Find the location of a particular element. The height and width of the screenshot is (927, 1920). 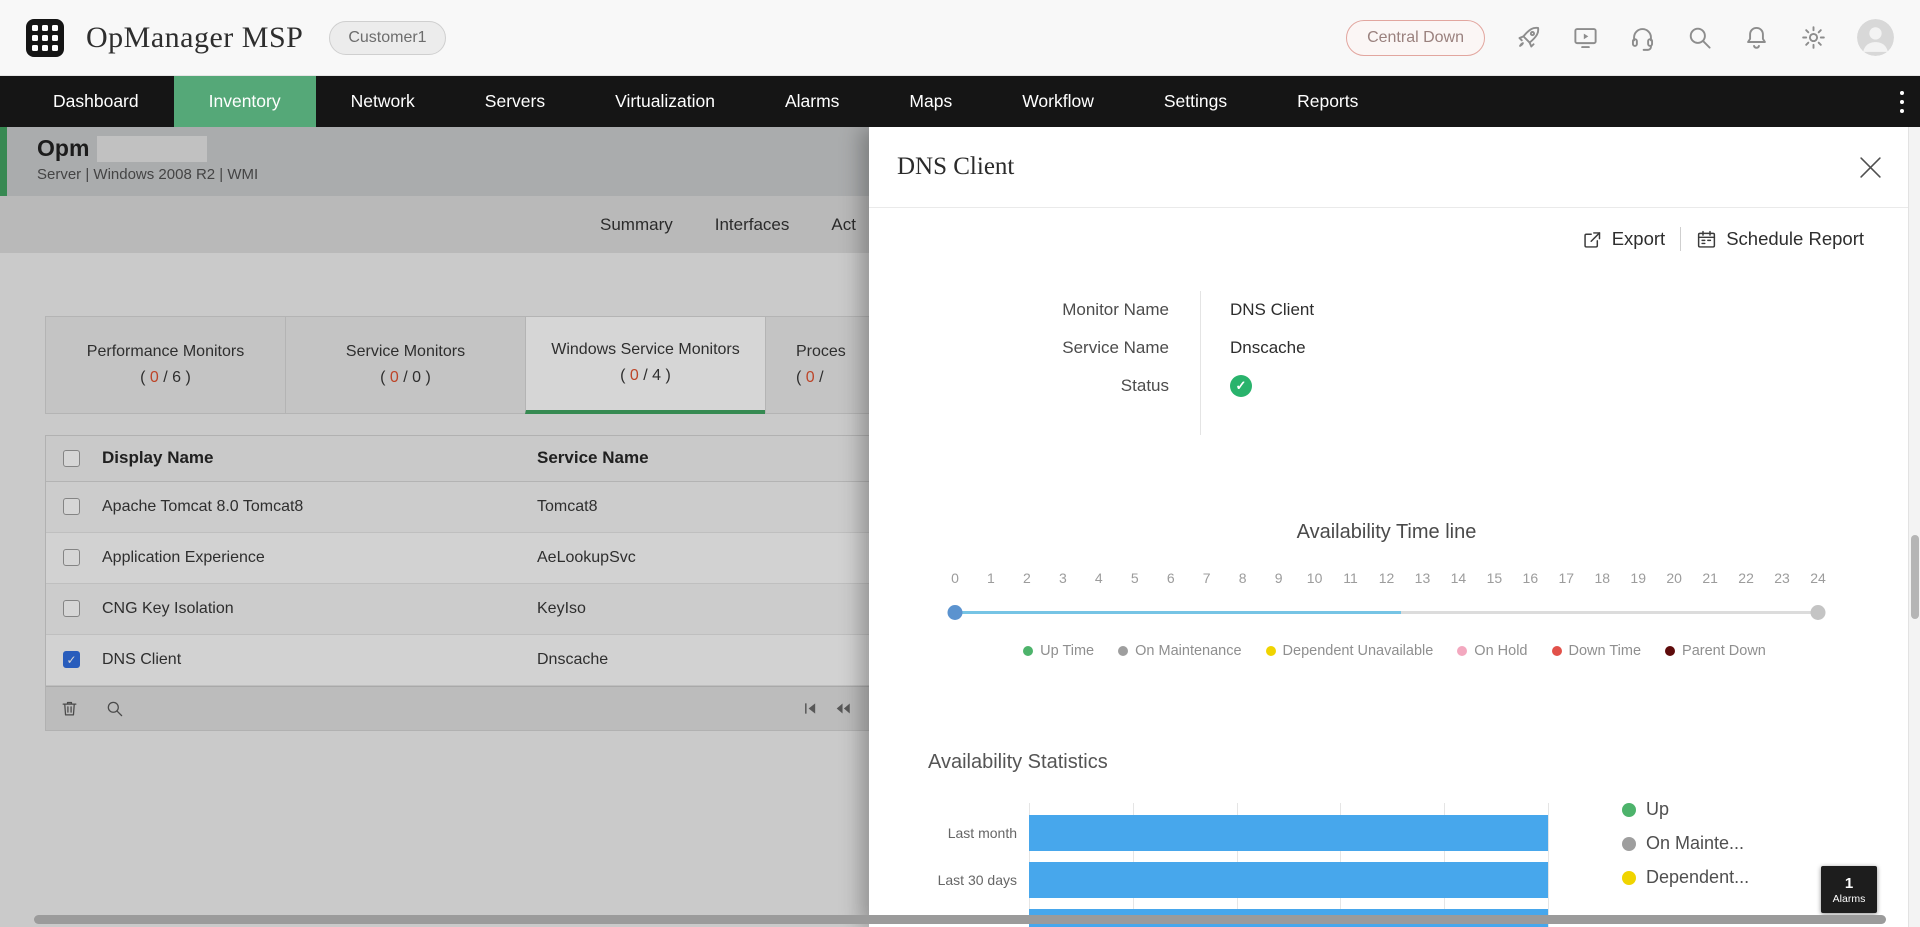

availability-bar is located at coordinates (1288, 879).